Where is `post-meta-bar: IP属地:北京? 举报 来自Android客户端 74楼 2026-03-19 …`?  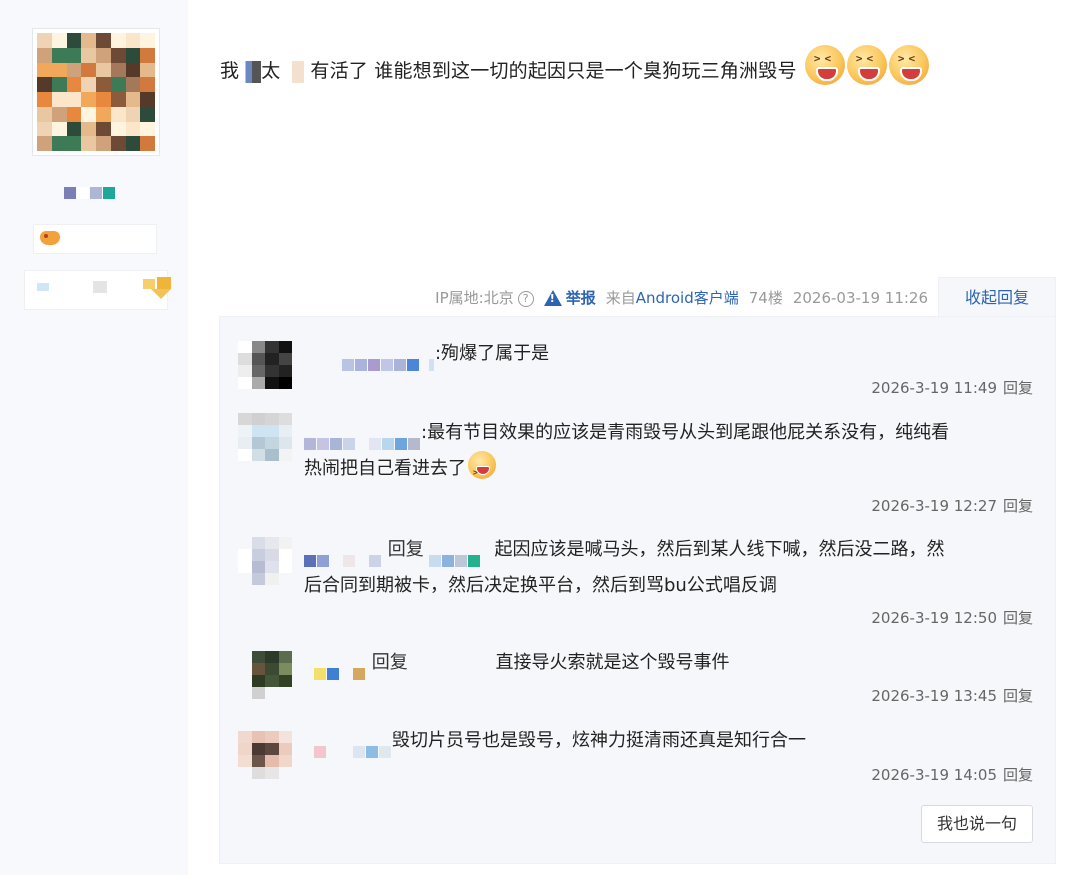
post-meta-bar: IP属地:北京? 举报 来自Android客户端 74楼 2026-03-19 … is located at coordinates (676, 297).